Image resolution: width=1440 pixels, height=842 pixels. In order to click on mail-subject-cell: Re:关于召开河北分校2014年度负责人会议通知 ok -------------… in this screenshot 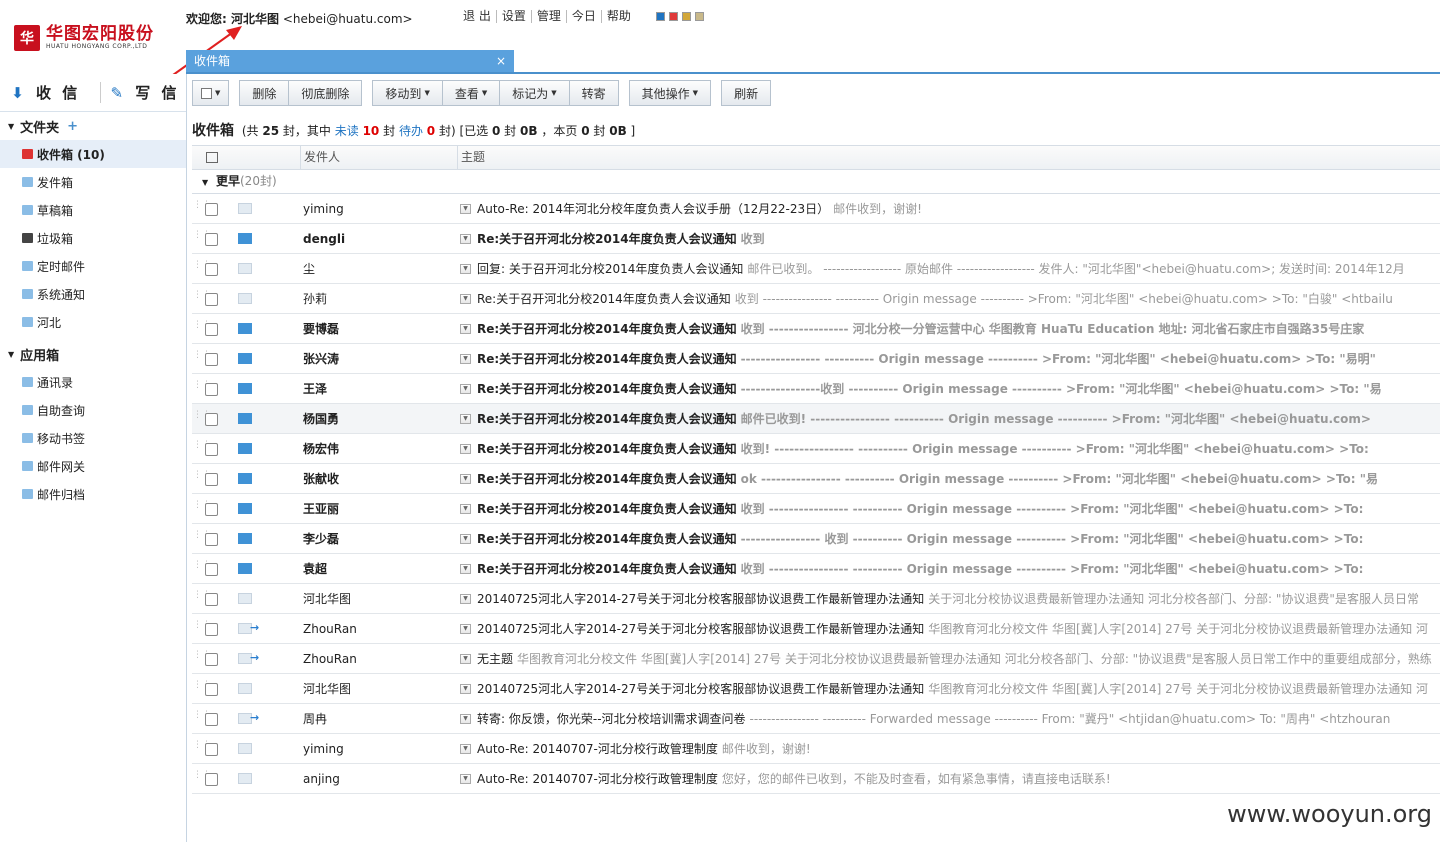, I will do `click(927, 478)`.